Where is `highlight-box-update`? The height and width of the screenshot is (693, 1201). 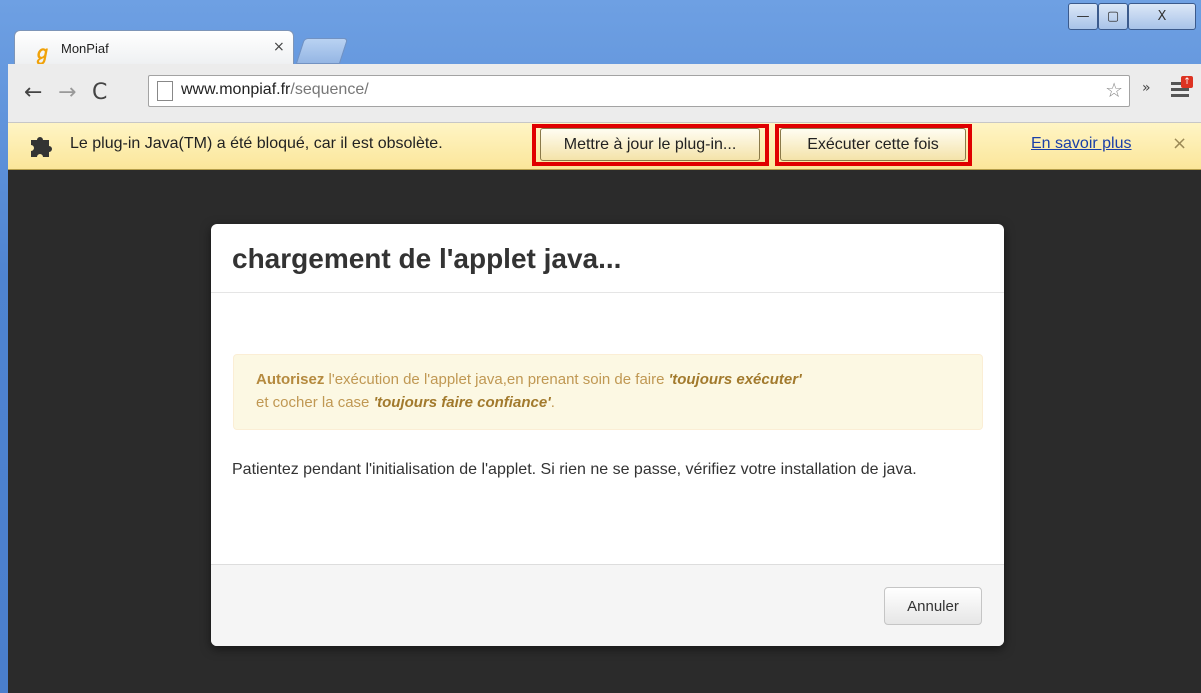
highlight-box-update is located at coordinates (650, 145).